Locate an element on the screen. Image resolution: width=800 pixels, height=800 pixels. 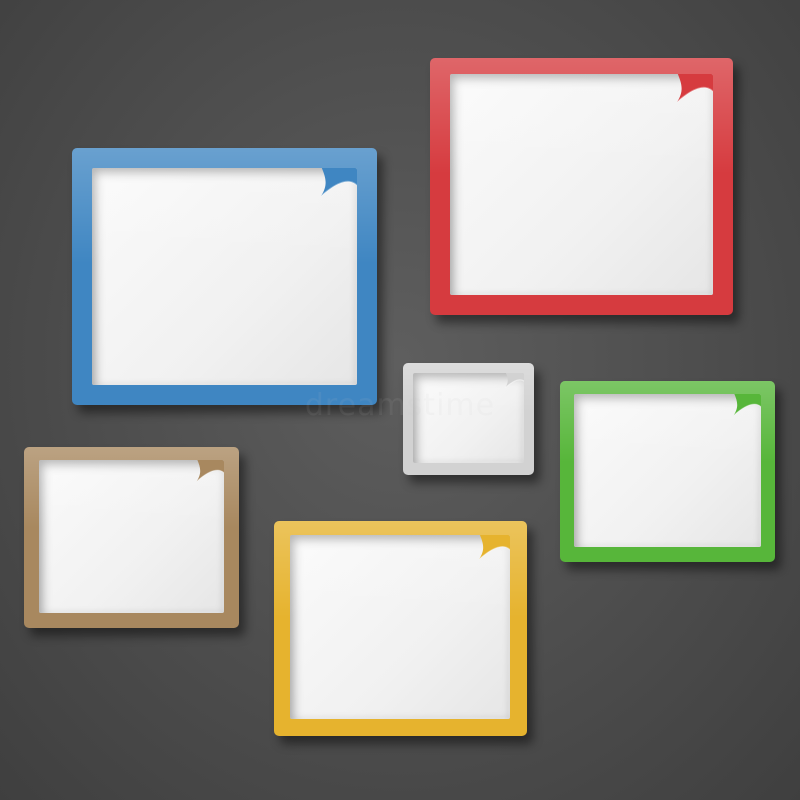
green-frame is located at coordinates (667, 471).